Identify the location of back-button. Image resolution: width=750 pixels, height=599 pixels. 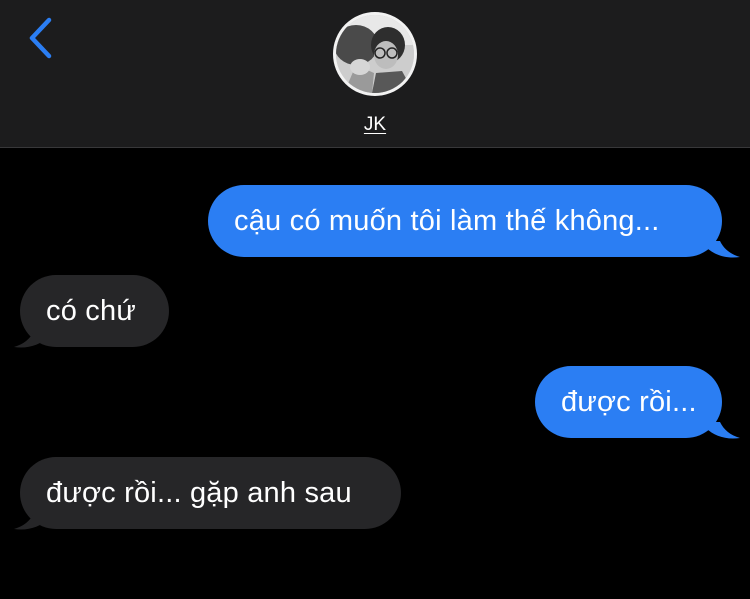
(40, 38).